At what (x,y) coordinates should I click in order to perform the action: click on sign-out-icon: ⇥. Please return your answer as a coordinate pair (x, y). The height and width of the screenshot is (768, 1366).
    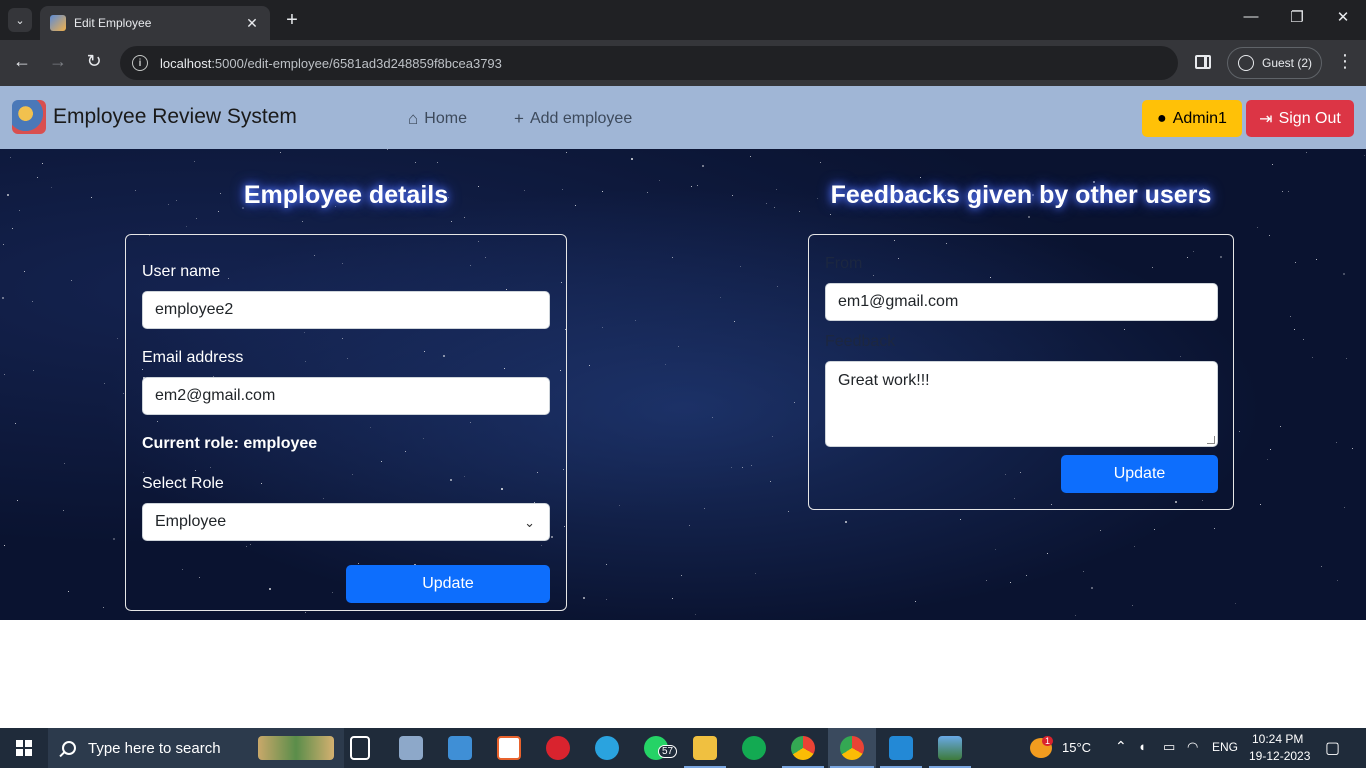
    Looking at the image, I should click on (1266, 119).